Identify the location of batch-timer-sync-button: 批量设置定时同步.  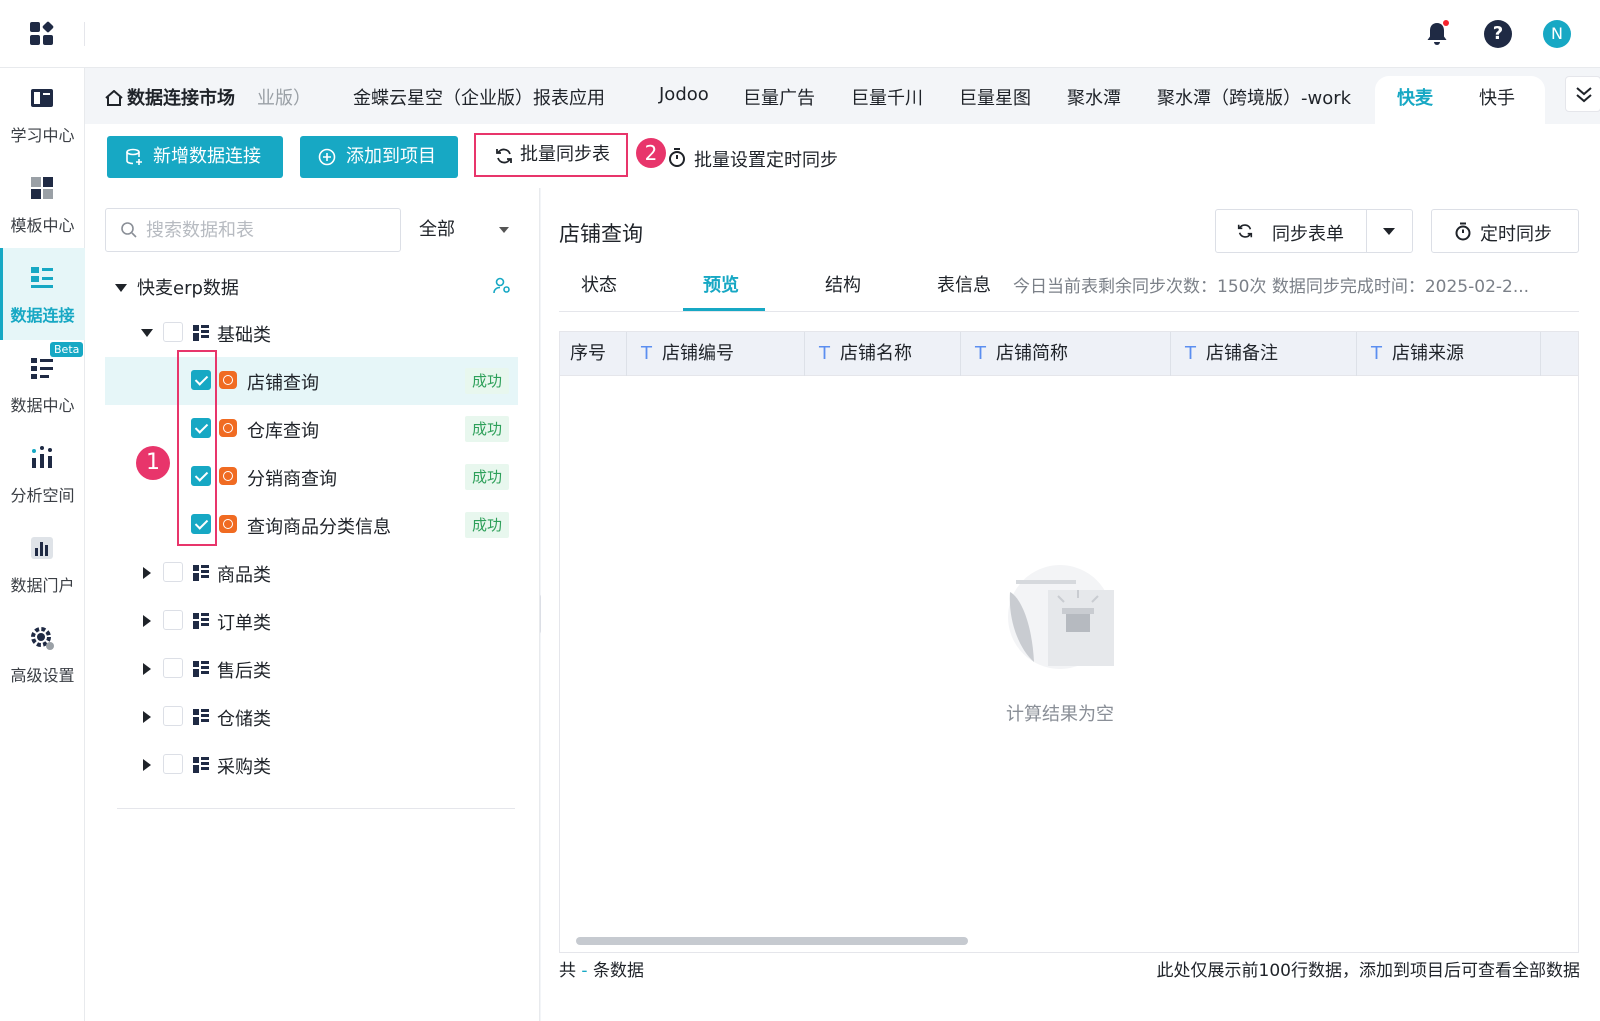
(753, 159).